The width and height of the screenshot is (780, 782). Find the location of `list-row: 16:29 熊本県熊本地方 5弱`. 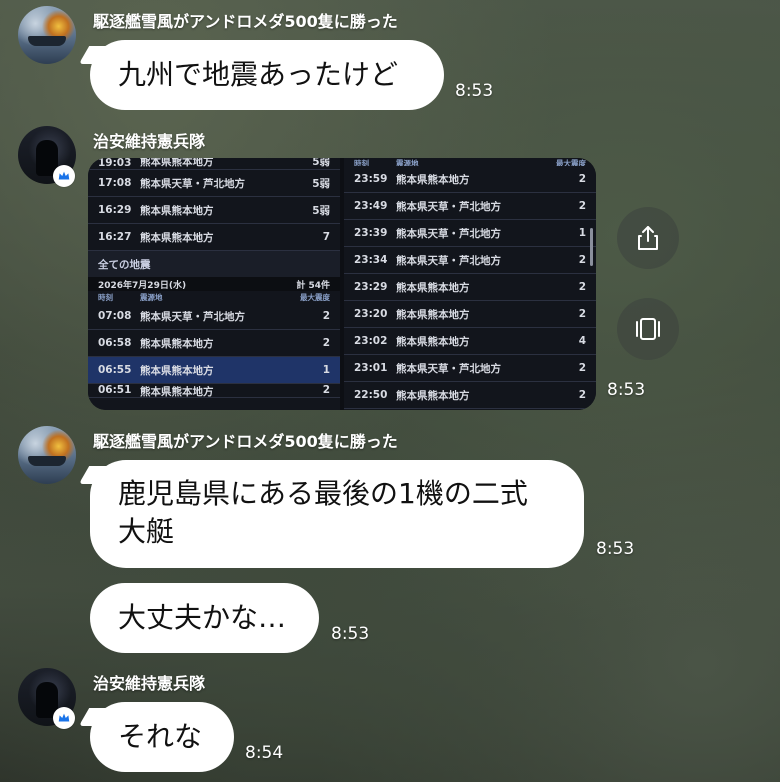

list-row: 16:29 熊本県熊本地方 5弱 is located at coordinates (214, 210).